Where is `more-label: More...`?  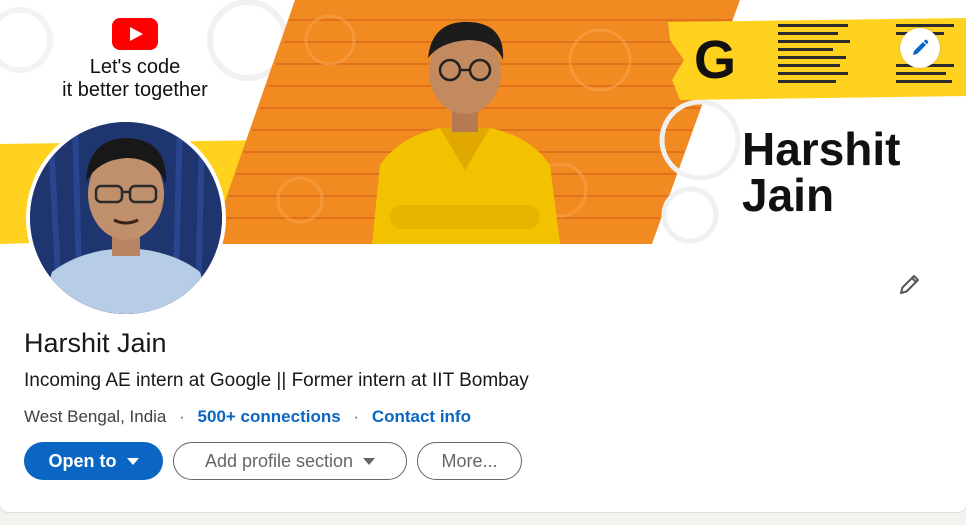 more-label: More... is located at coordinates (469, 460).